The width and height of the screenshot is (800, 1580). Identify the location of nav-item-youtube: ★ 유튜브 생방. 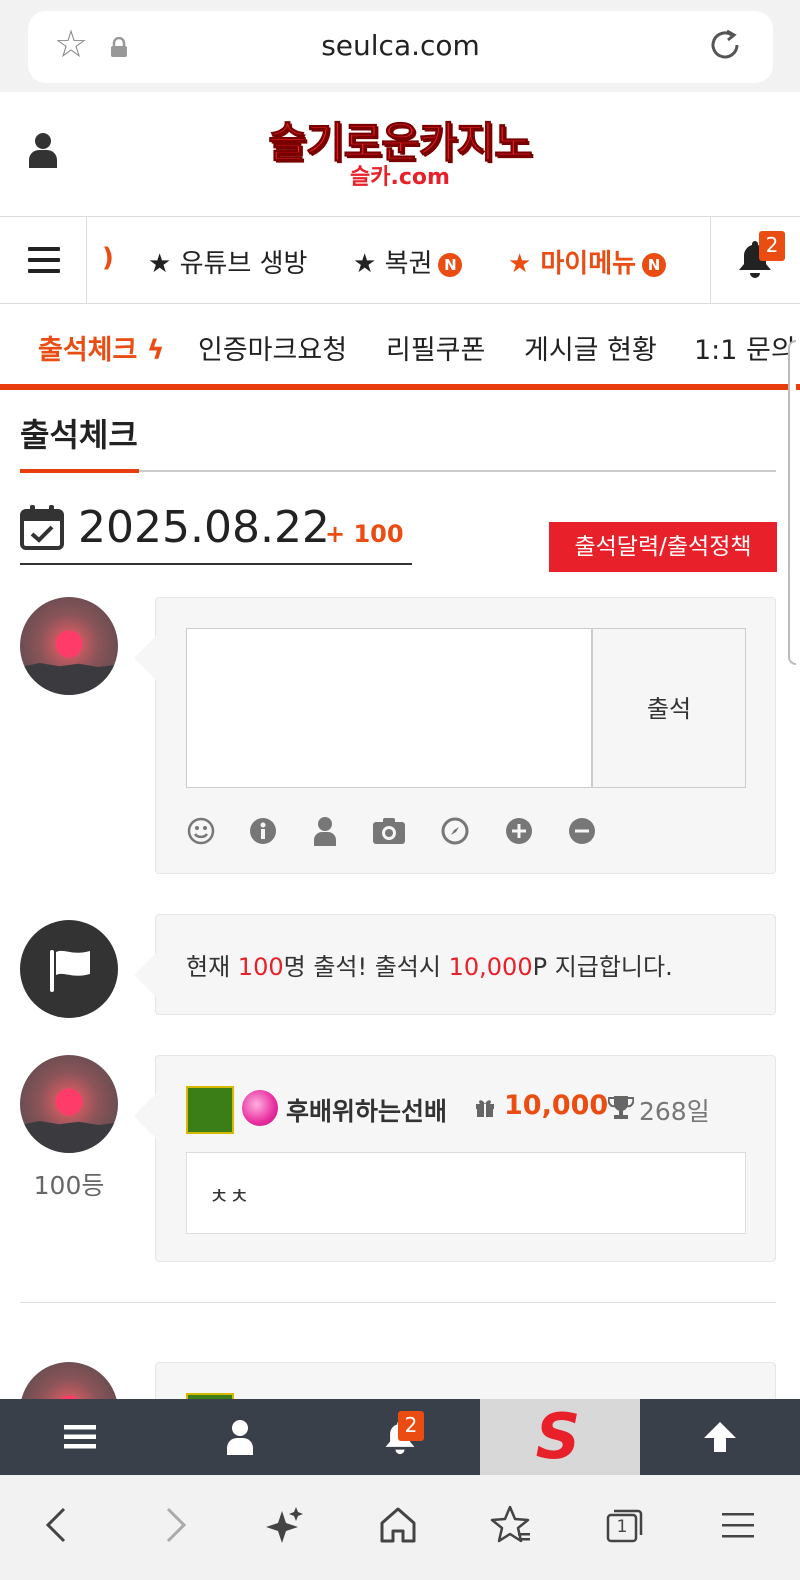
(227, 261).